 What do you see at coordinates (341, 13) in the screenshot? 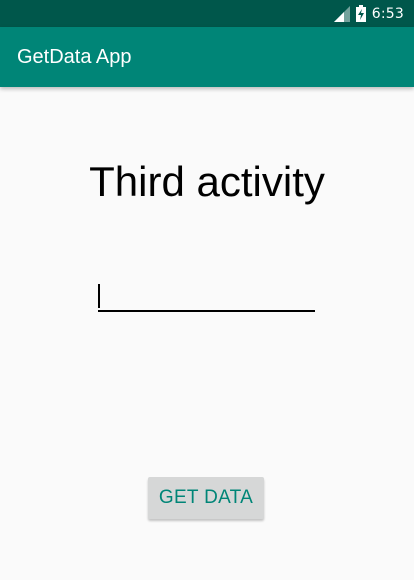
I see `cellular-signal-icon` at bounding box center [341, 13].